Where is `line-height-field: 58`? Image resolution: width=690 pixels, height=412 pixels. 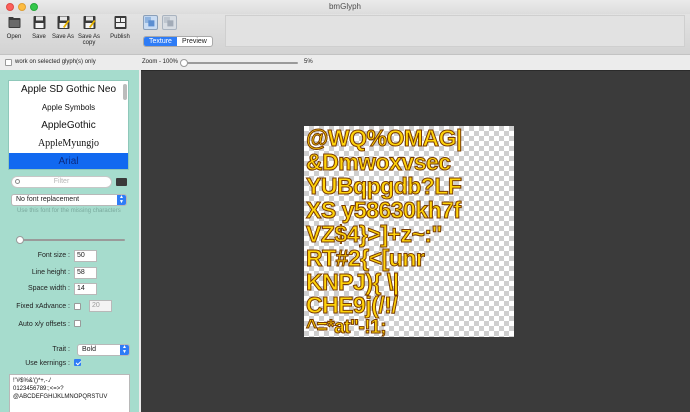
line-height-field: 58 is located at coordinates (85, 273).